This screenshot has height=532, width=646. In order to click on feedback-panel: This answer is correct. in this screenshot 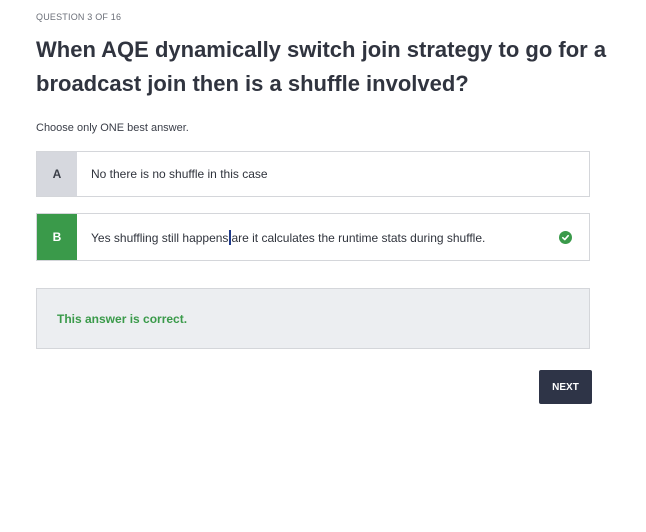, I will do `click(313, 318)`.